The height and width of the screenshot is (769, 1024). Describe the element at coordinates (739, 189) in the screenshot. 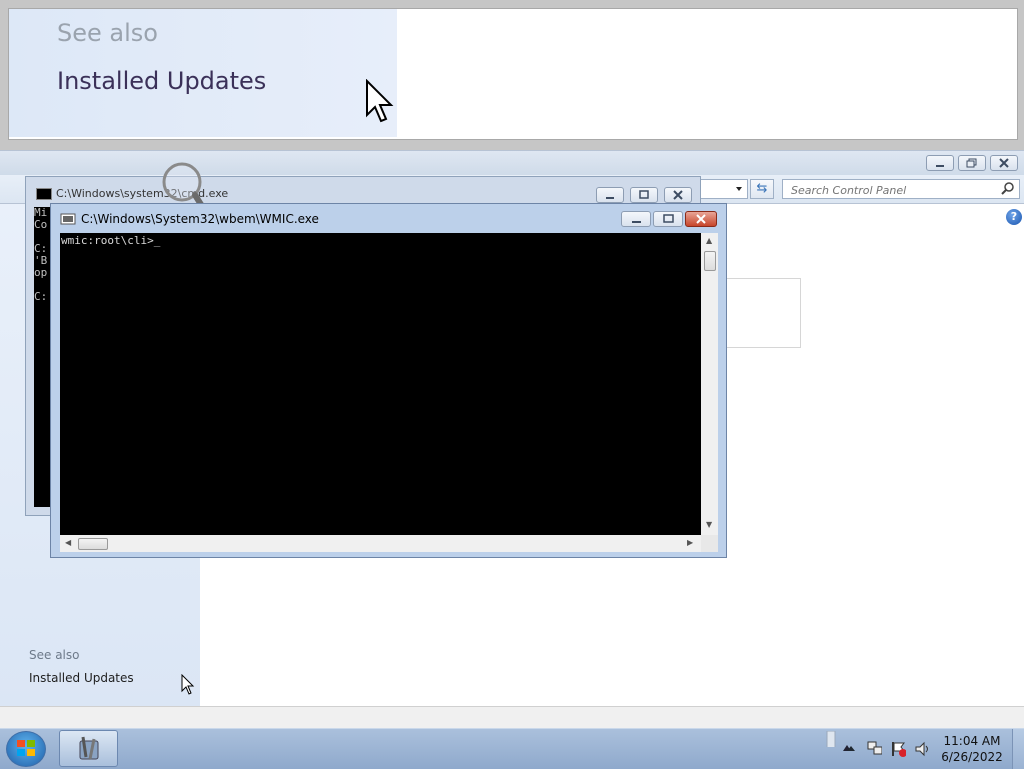

I see `chevron-down-icon` at that location.